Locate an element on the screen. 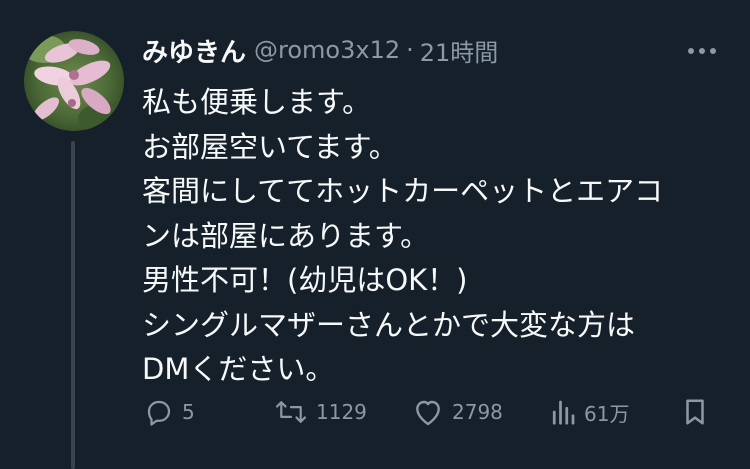  views-icon is located at coordinates (563, 412).